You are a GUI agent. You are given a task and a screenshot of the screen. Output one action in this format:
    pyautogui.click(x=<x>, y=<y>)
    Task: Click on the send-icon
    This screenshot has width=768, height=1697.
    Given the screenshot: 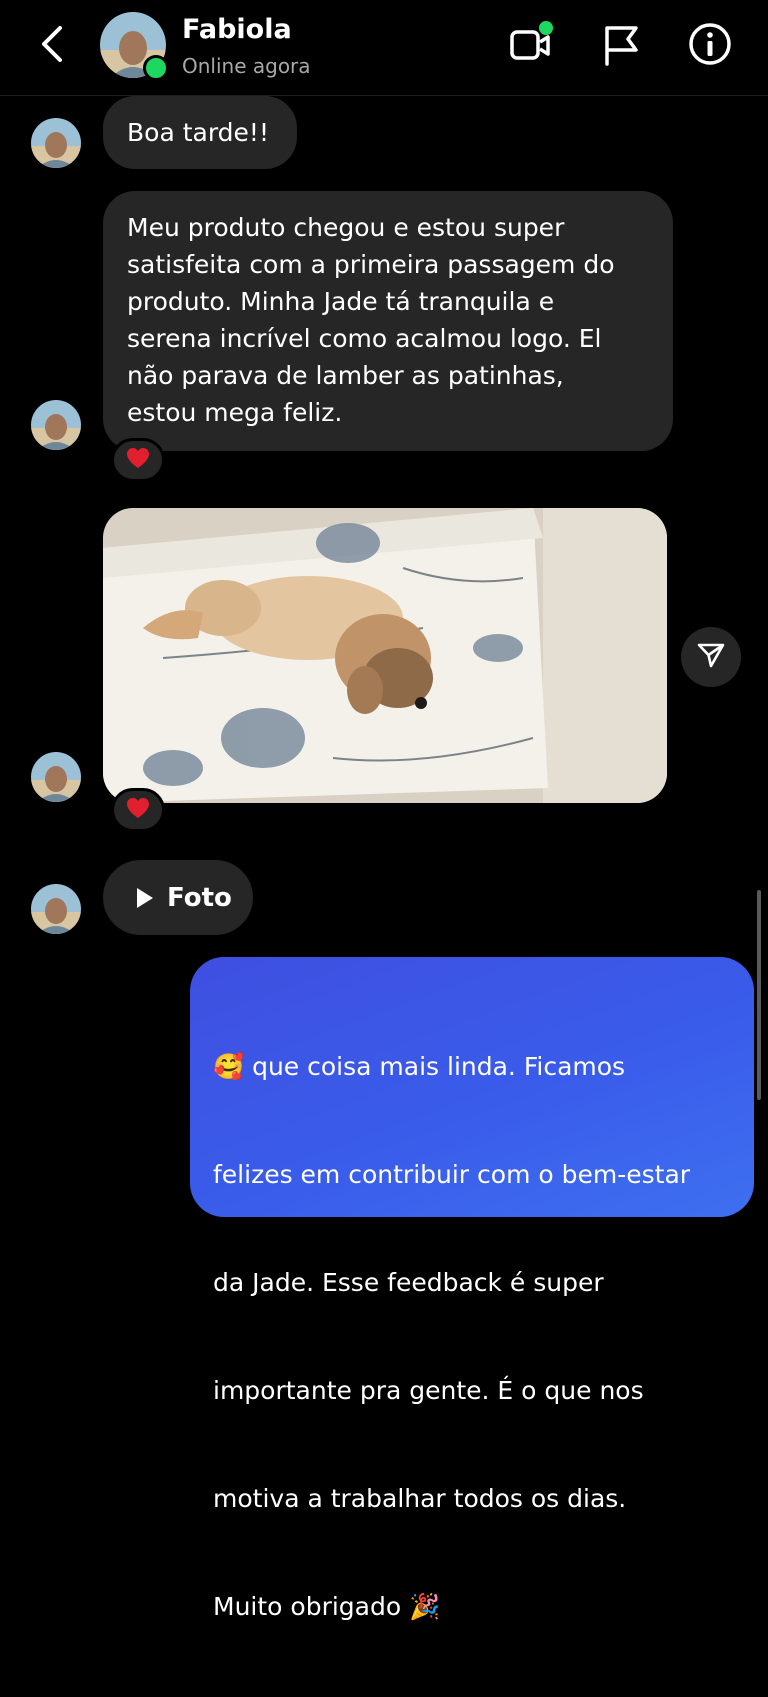 What is the action you would take?
    pyautogui.click(x=711, y=657)
    